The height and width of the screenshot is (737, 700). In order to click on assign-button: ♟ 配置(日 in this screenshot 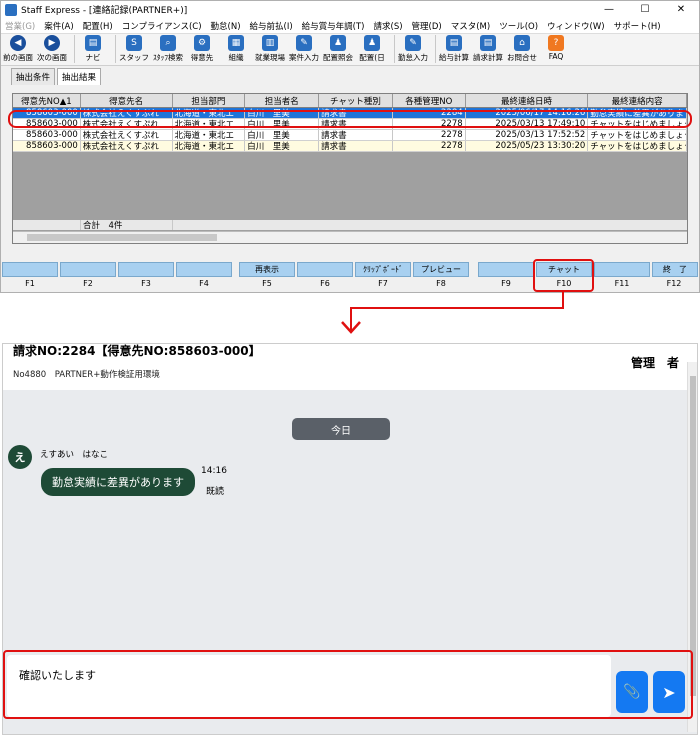, I will do `click(372, 49)`.